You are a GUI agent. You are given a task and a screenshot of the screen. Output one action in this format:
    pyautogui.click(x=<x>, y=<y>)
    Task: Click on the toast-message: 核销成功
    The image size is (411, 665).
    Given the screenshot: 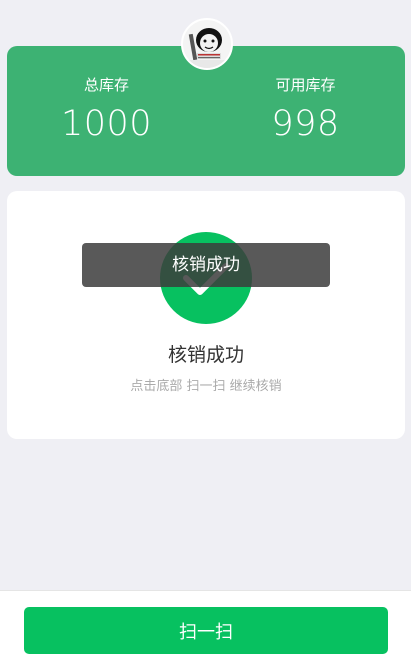 What is the action you would take?
    pyautogui.click(x=206, y=265)
    